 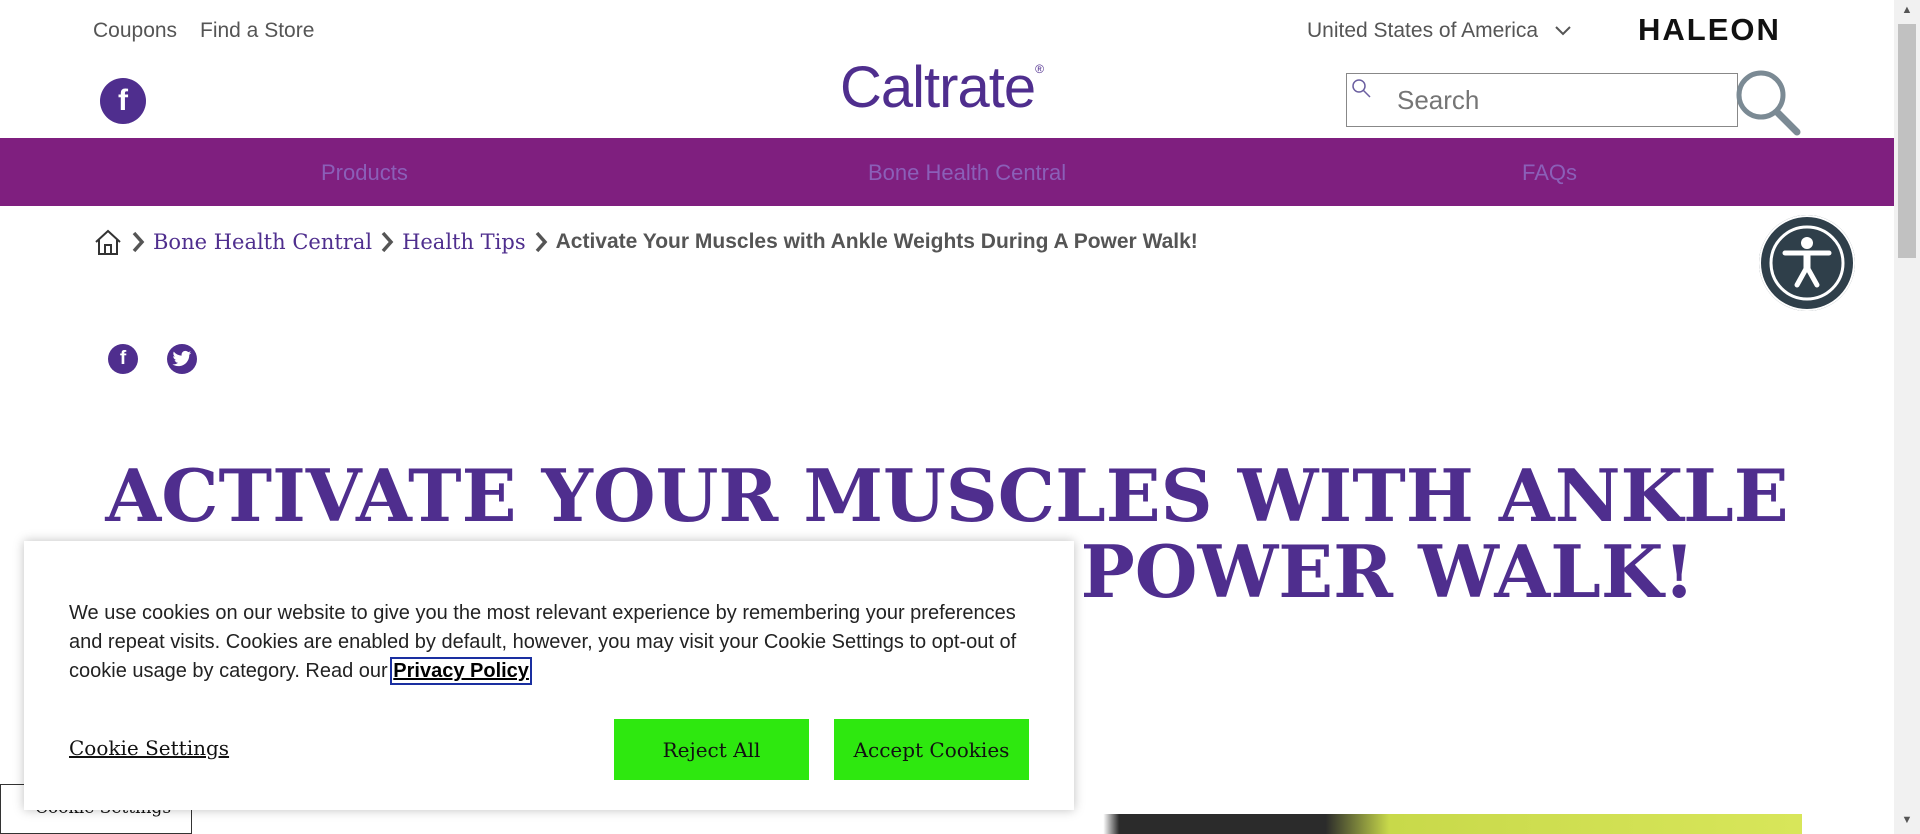 I want to click on article-hero-image, so click(x=1405, y=824).